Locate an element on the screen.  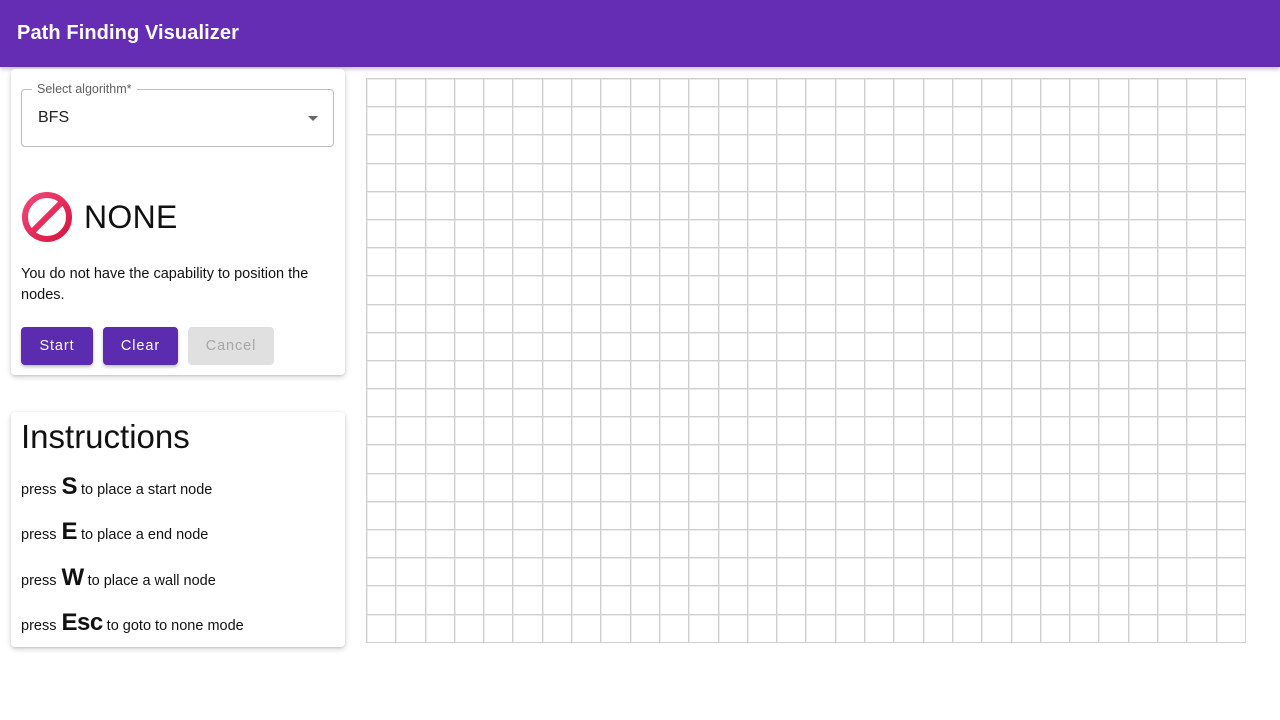
algorithm-select: Select algorithm* BFS is located at coordinates (177, 114).